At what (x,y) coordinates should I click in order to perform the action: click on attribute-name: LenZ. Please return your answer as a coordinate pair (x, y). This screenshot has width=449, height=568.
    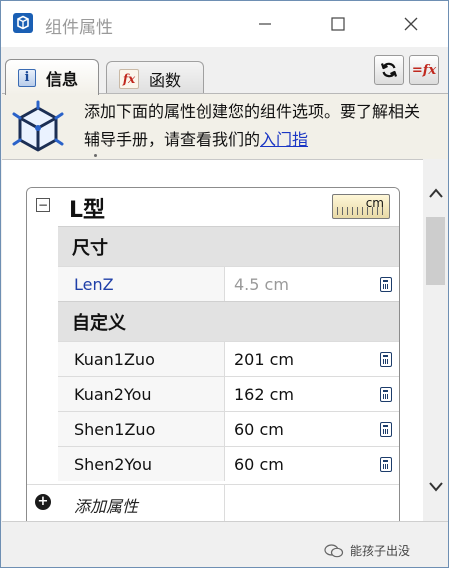
    Looking at the image, I should click on (141, 284).